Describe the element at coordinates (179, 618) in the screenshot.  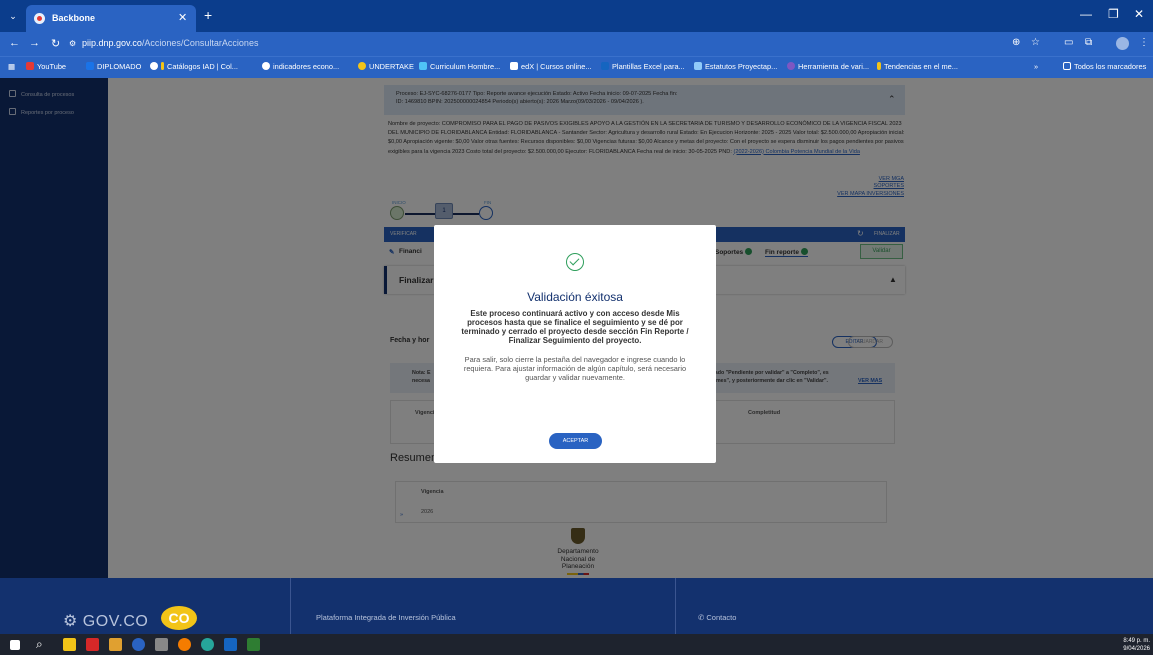
I see `co-logo: CO` at that location.